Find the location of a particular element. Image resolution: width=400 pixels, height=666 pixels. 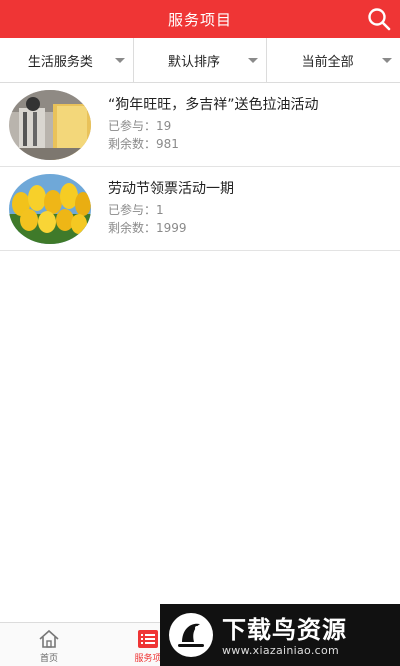

item-title: 劳动节领票活动一期 is located at coordinates (171, 189).